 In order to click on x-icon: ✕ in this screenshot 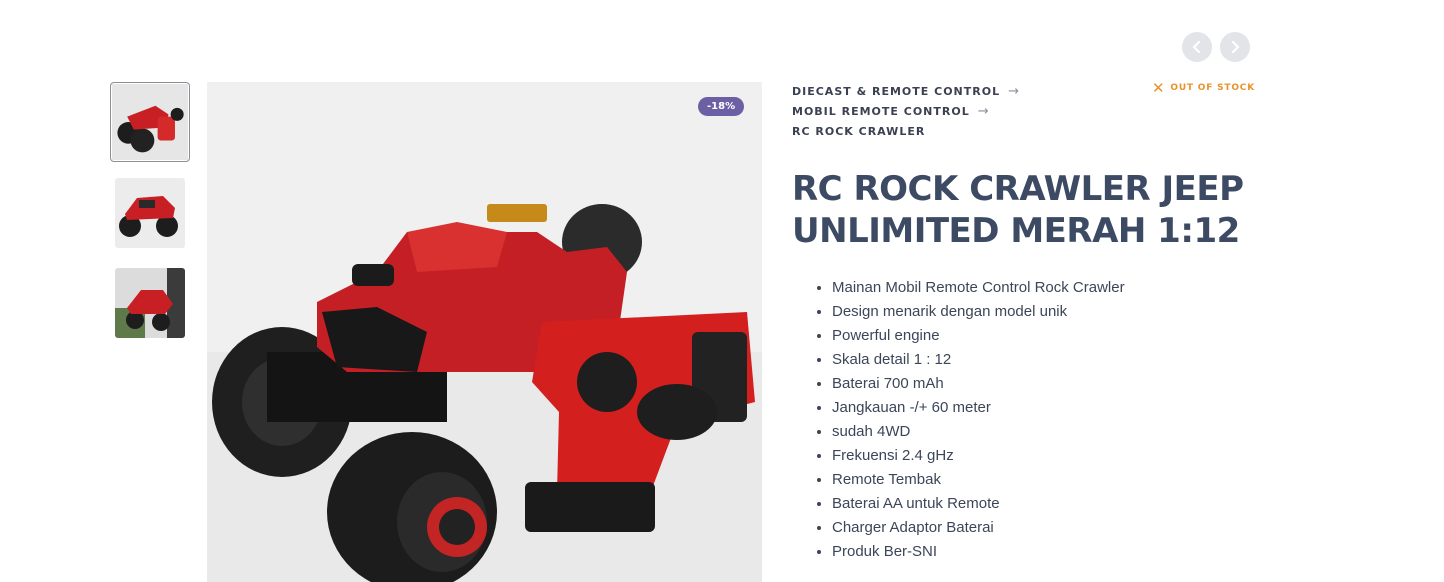, I will do `click(1159, 88)`.